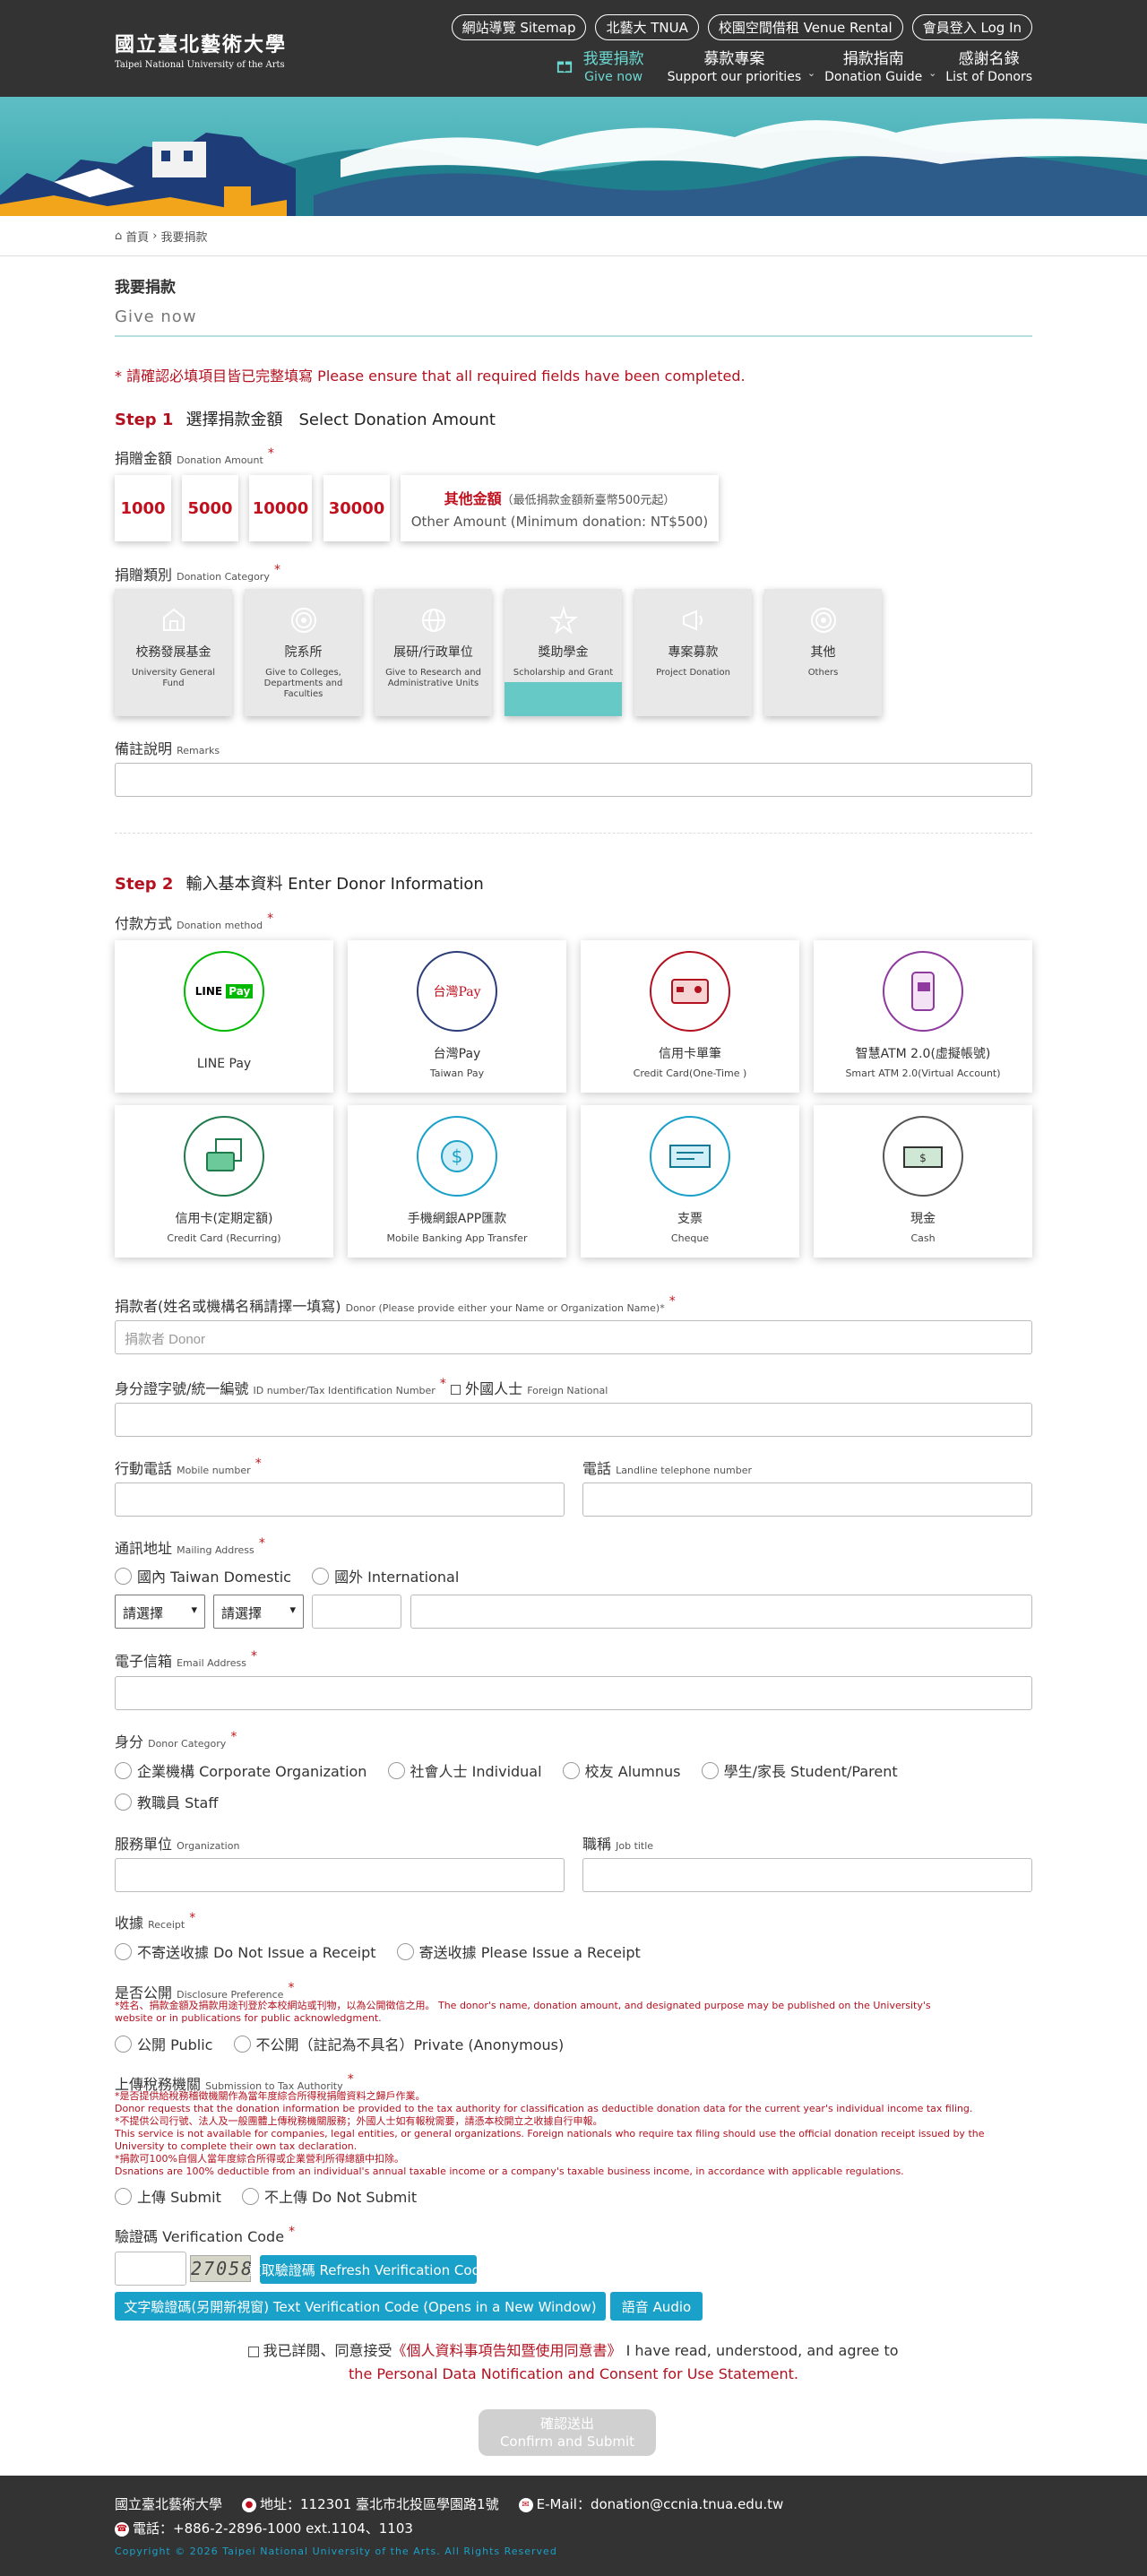 This screenshot has width=1147, height=2576. I want to click on org-label: 服務單位 Organization, so click(339, 1843).